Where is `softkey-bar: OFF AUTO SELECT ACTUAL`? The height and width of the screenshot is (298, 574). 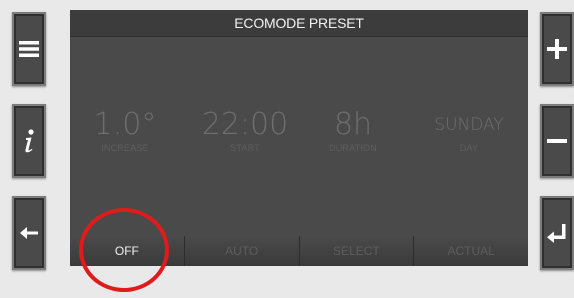 softkey-bar: OFF AUTO SELECT ACTUAL is located at coordinates (299, 251).